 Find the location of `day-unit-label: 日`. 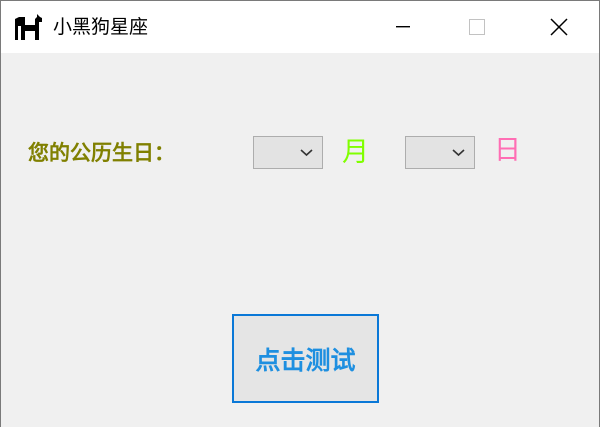

day-unit-label: 日 is located at coordinates (507, 150).